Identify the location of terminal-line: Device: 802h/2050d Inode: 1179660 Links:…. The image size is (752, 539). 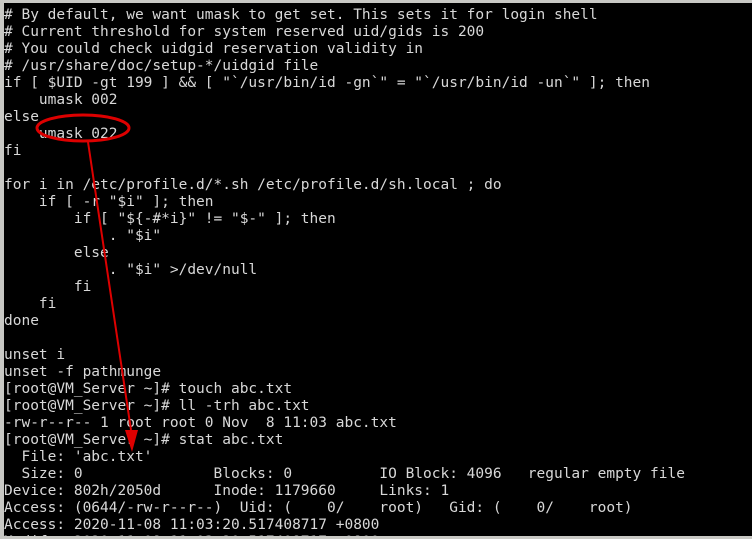
(227, 491).